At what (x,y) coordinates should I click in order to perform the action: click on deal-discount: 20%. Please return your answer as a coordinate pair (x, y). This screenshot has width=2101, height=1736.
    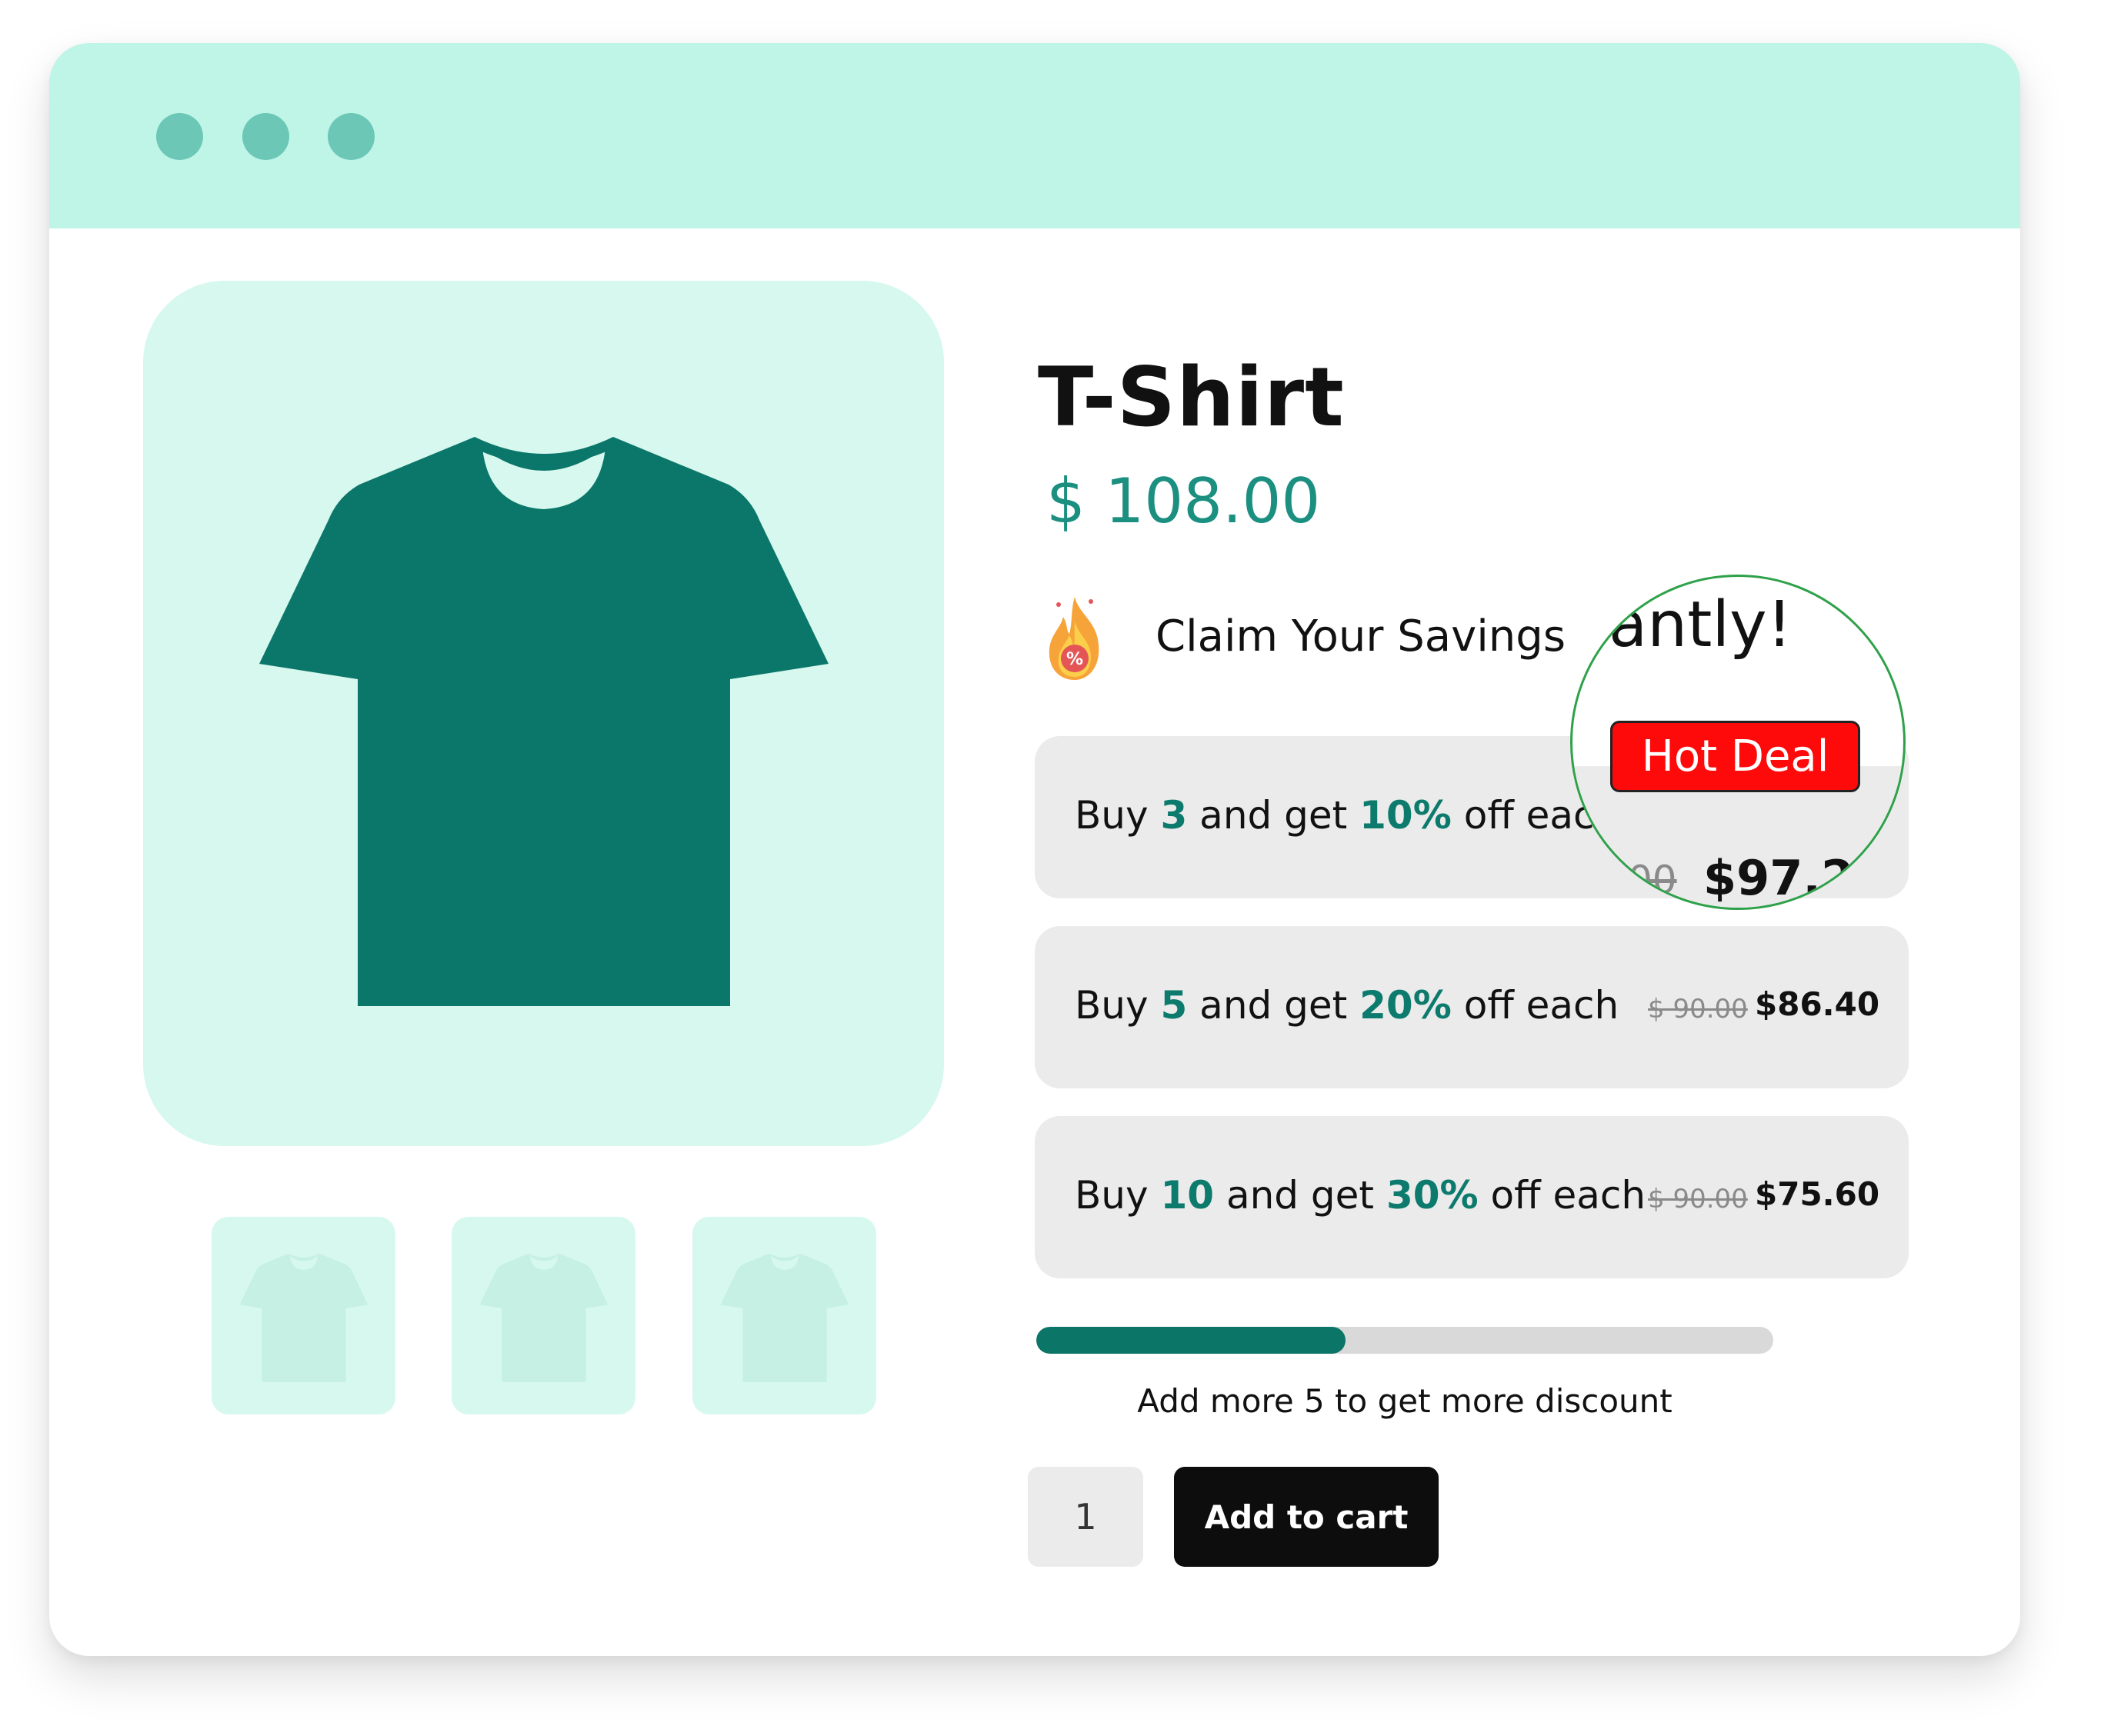
    Looking at the image, I should click on (1406, 1005).